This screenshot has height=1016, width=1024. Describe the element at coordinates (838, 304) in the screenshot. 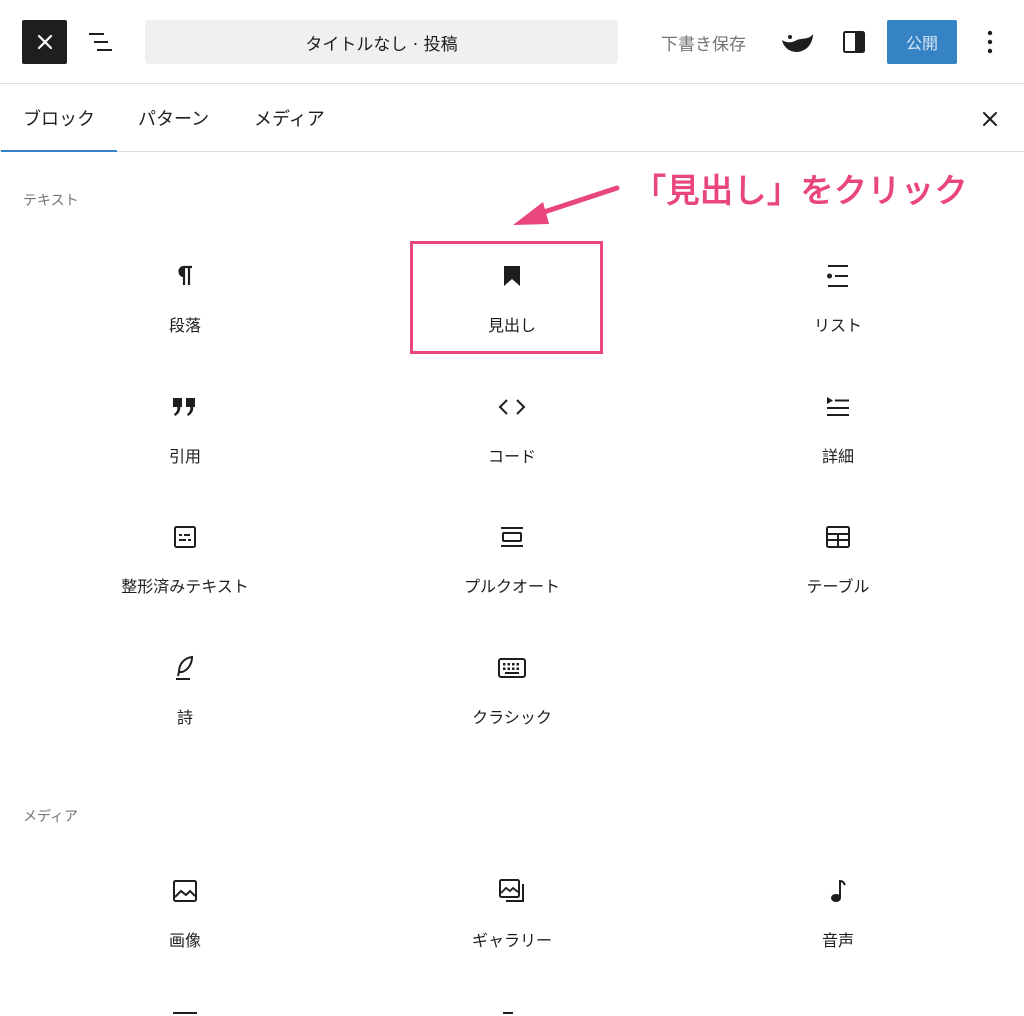

I see `block-item-list: リスト` at that location.